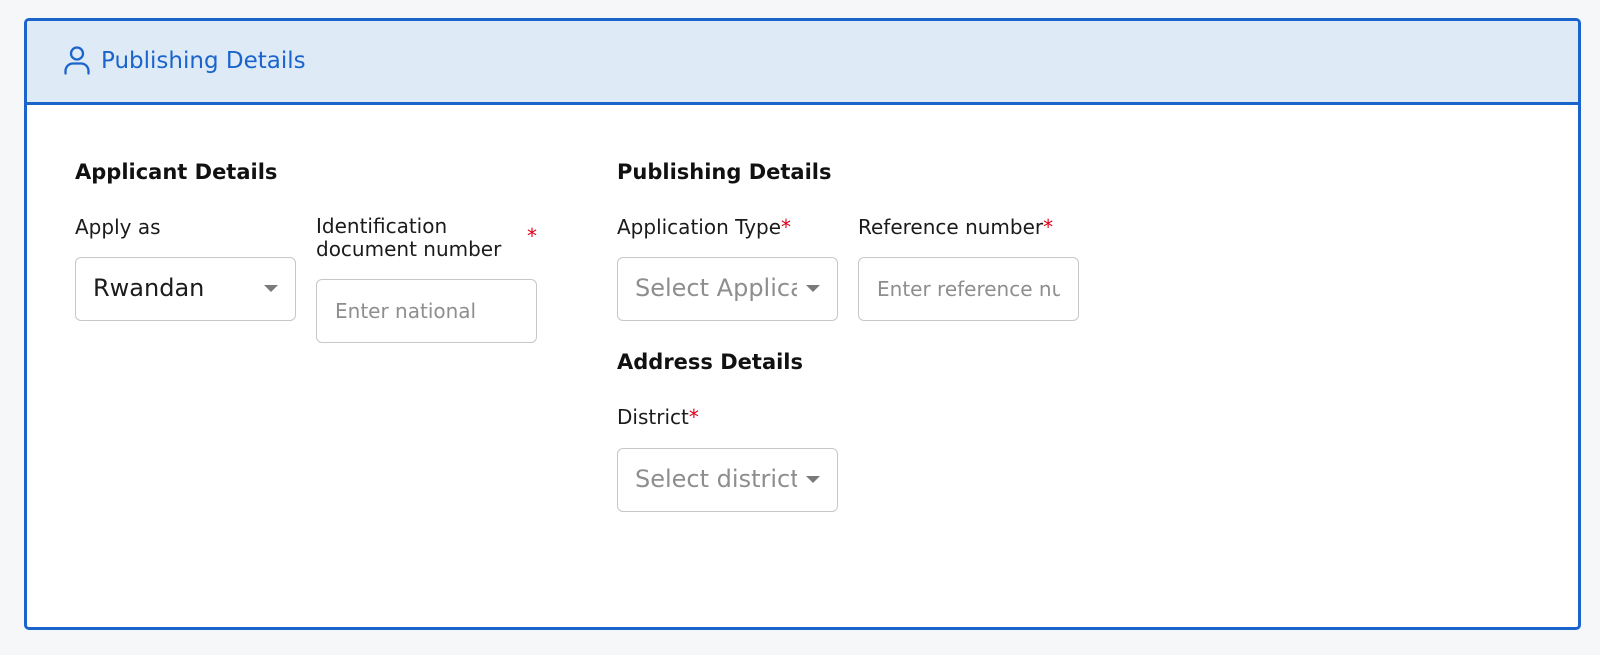 The image size is (1600, 655). Describe the element at coordinates (710, 362) in the screenshot. I see `address-details-heading: Address Details` at that location.